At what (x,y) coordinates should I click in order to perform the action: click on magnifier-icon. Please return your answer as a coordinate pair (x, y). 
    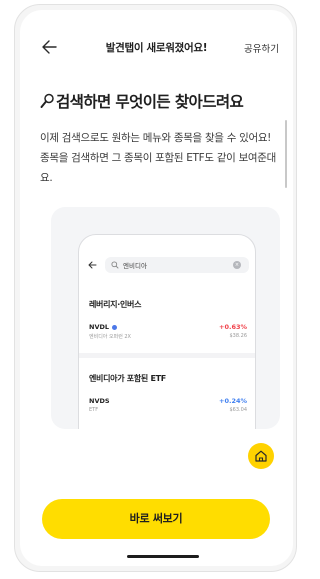
    Looking at the image, I should click on (47, 101).